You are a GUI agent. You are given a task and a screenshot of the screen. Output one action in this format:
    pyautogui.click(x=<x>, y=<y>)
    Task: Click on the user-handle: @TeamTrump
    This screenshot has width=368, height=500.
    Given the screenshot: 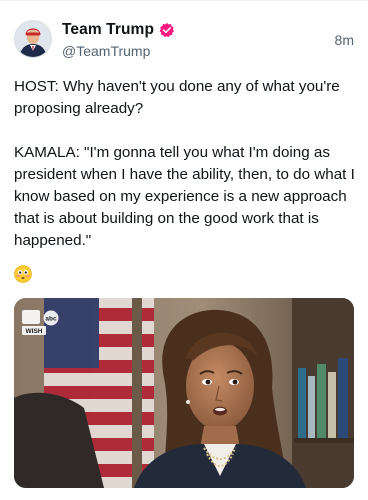 What is the action you would take?
    pyautogui.click(x=118, y=51)
    